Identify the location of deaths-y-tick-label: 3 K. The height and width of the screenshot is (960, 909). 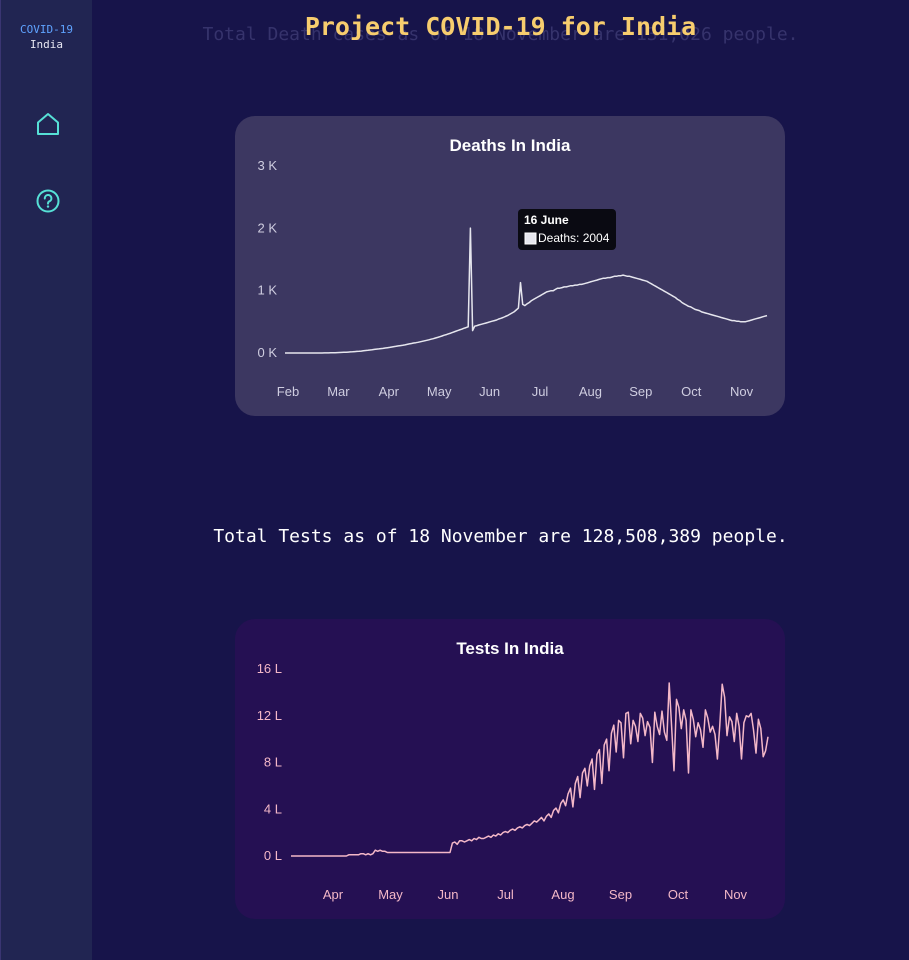
(267, 165).